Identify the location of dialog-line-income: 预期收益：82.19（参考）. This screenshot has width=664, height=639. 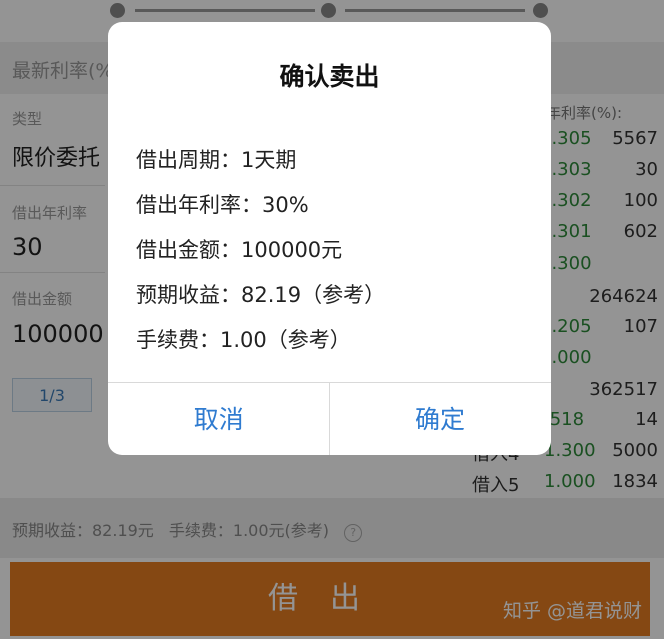
(261, 295).